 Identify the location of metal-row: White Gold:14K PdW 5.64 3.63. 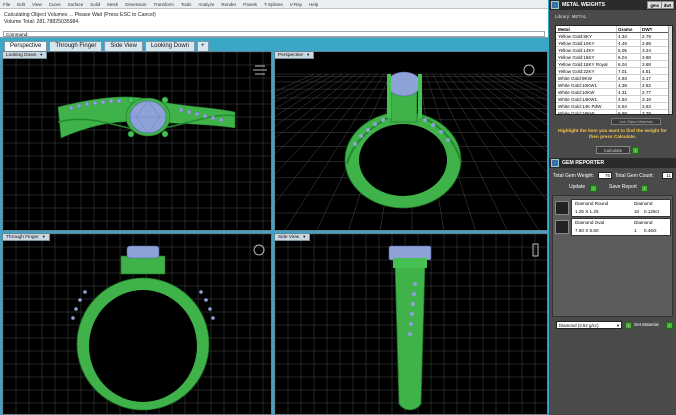
(614, 106).